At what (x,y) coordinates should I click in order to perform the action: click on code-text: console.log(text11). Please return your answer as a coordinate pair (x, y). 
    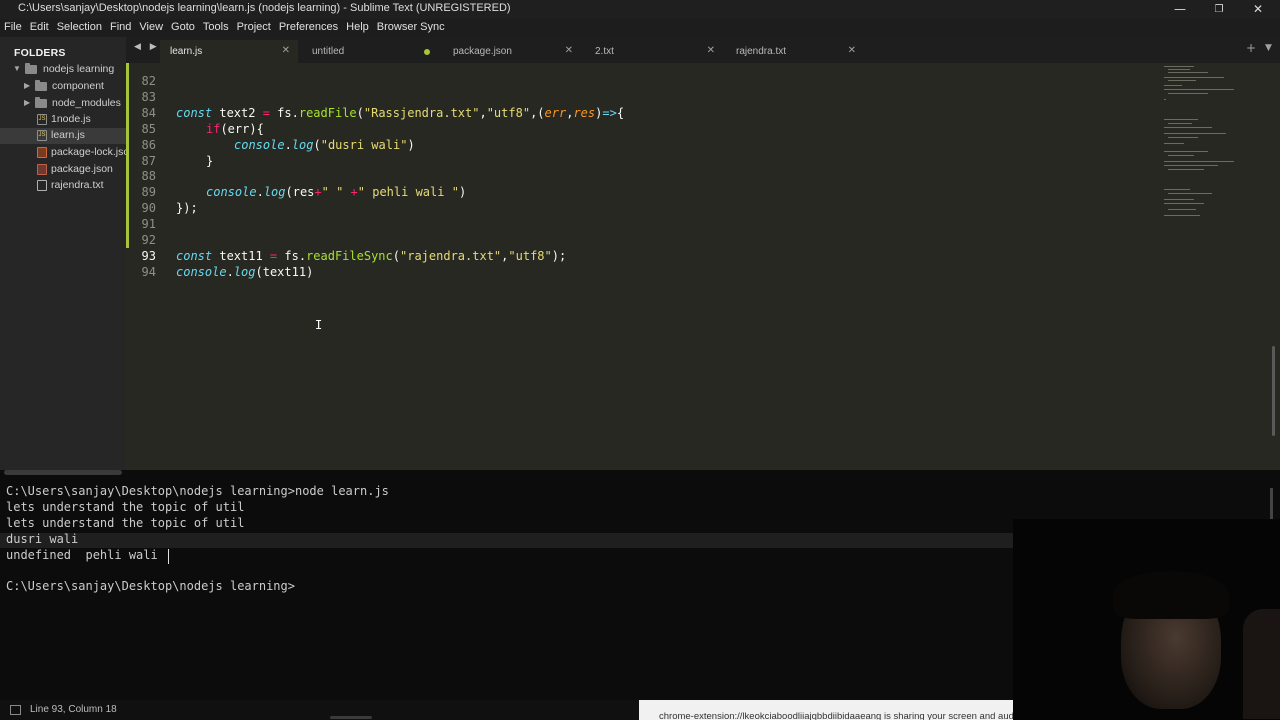
    Looking at the image, I should click on (245, 272).